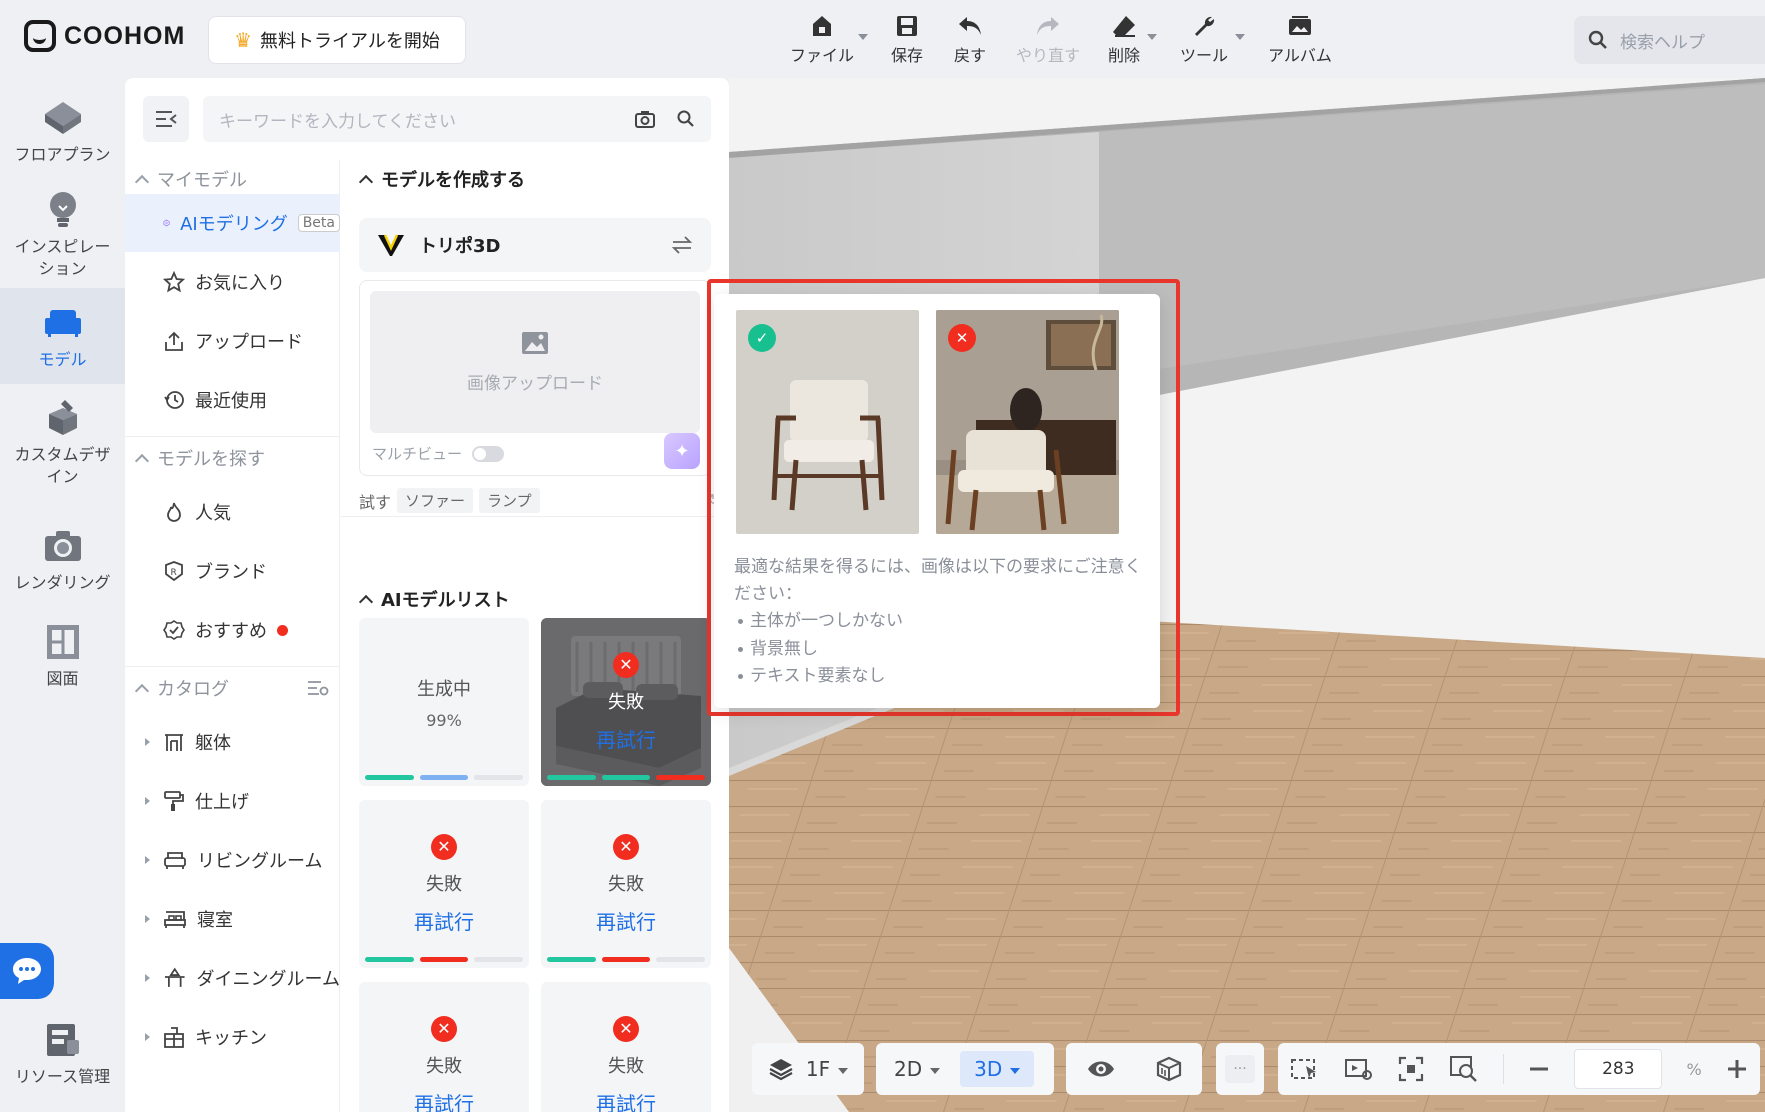 The width and height of the screenshot is (1765, 1112). What do you see at coordinates (509, 500) in the screenshot?
I see `try-chip-lamp: ランプ` at bounding box center [509, 500].